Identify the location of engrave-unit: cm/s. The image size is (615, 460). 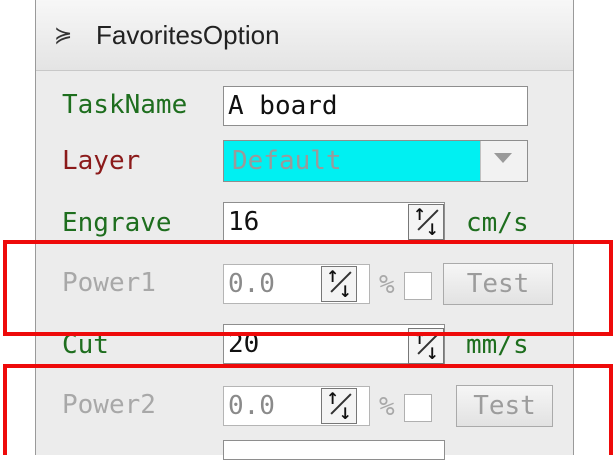
(497, 223).